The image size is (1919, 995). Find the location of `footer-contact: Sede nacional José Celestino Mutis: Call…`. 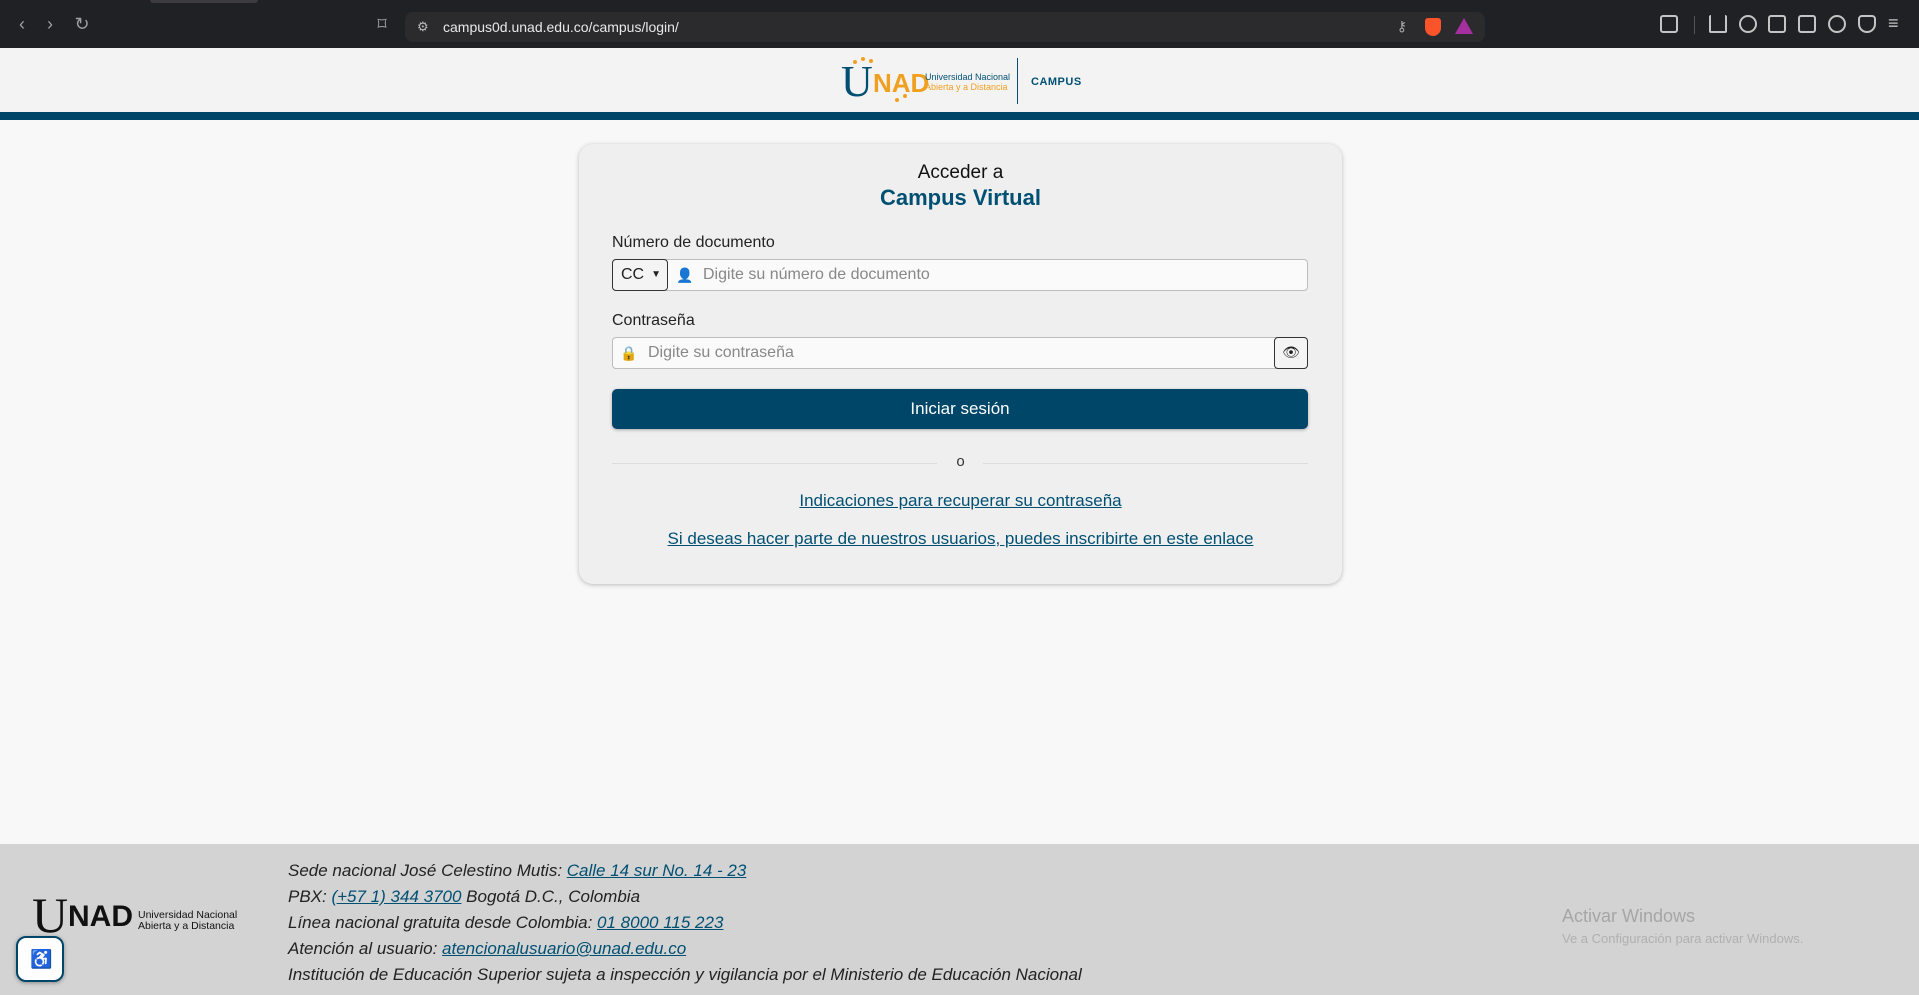

footer-contact: Sede nacional José Celestino Mutis: Call… is located at coordinates (685, 923).